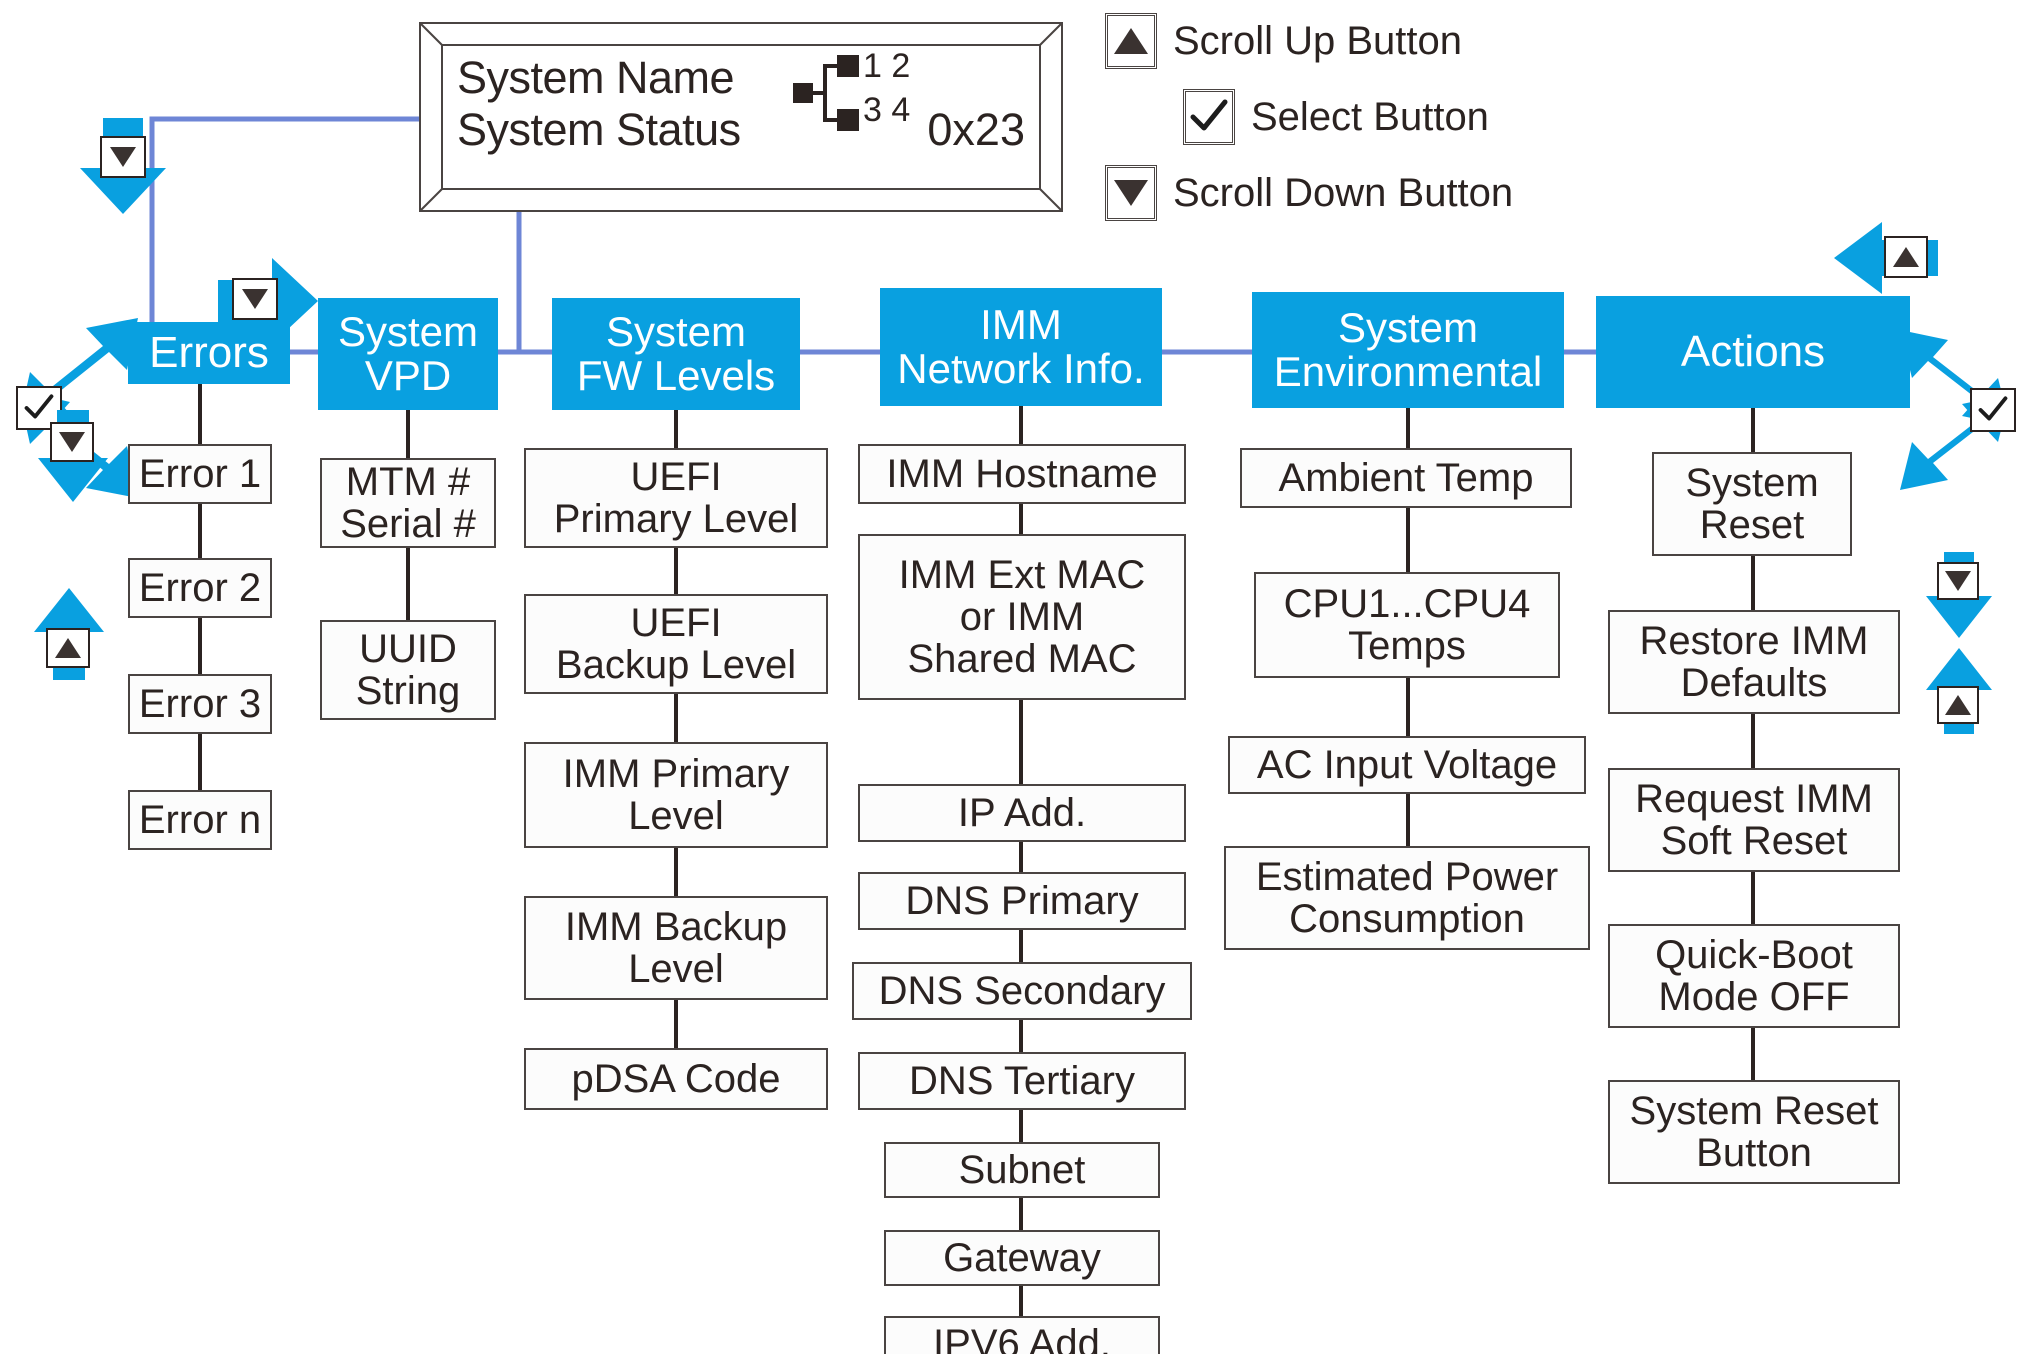  I want to click on list-item: Request IMM Soft Reset, so click(1754, 820).